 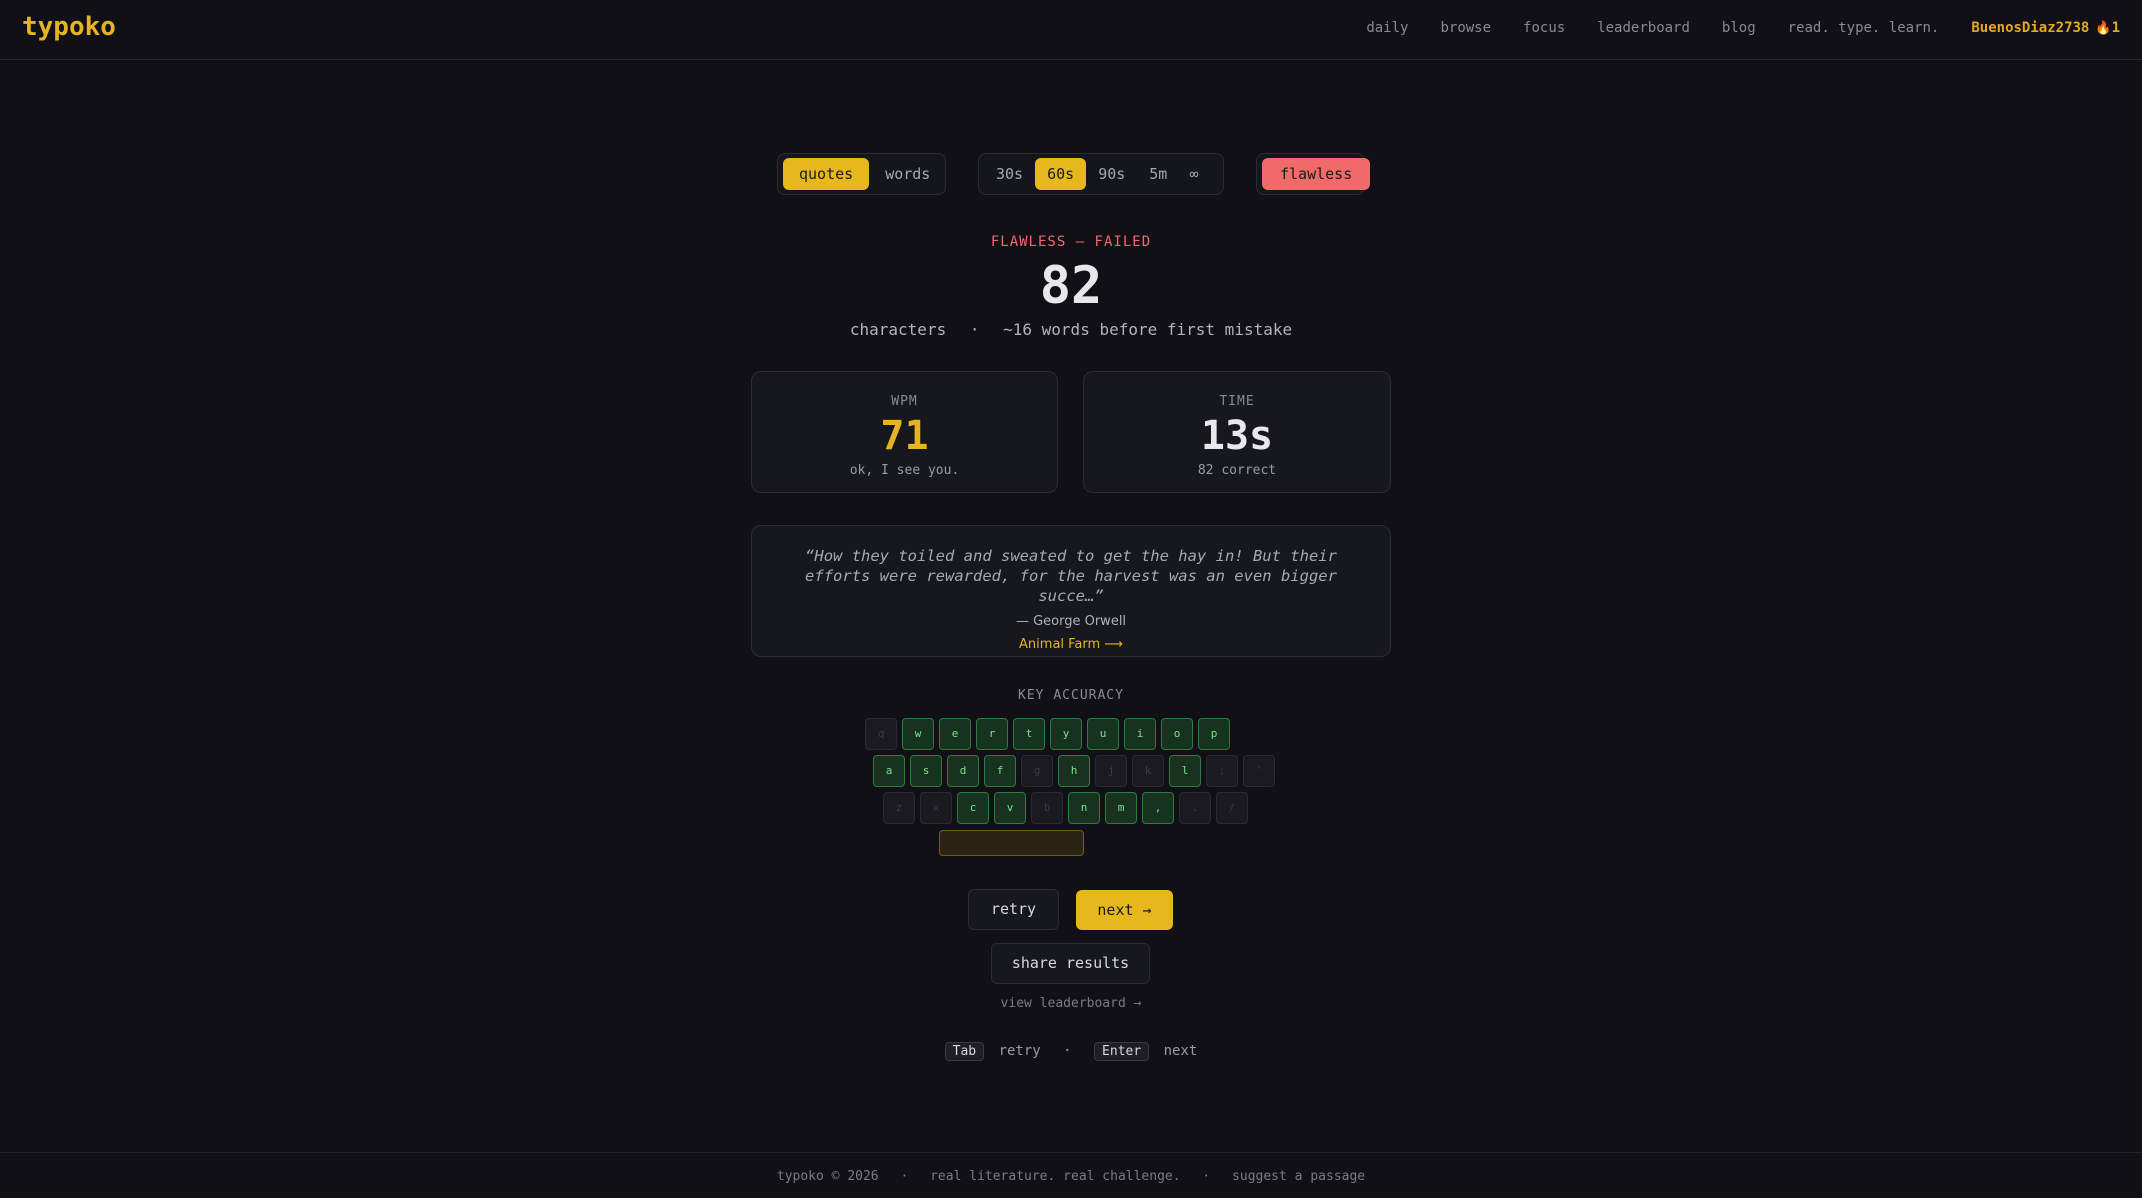 I want to click on key-l: l, so click(x=1185, y=771).